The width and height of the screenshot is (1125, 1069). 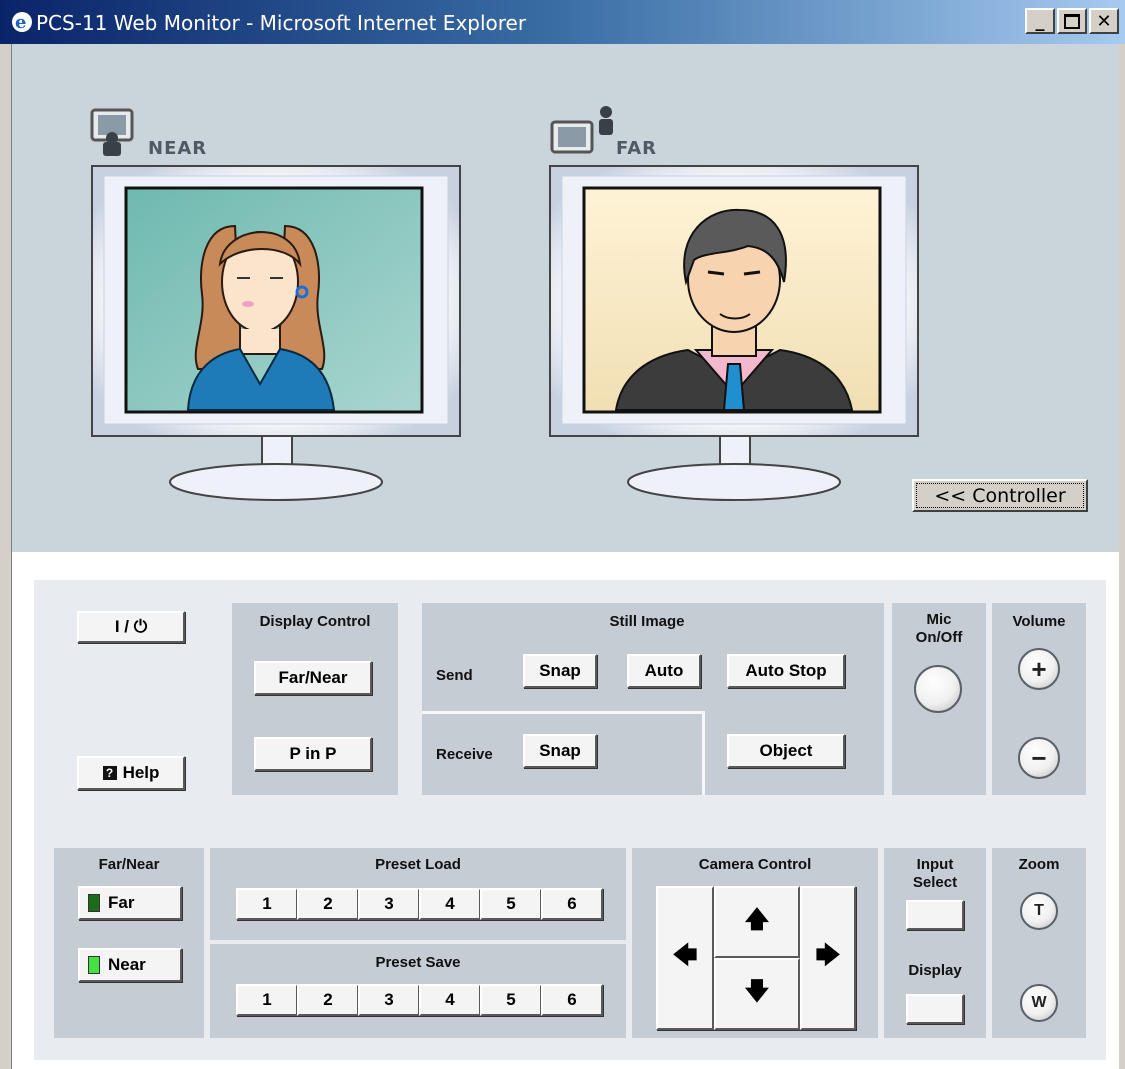 I want to click on far-near-title: Far/Near, so click(x=129, y=864).